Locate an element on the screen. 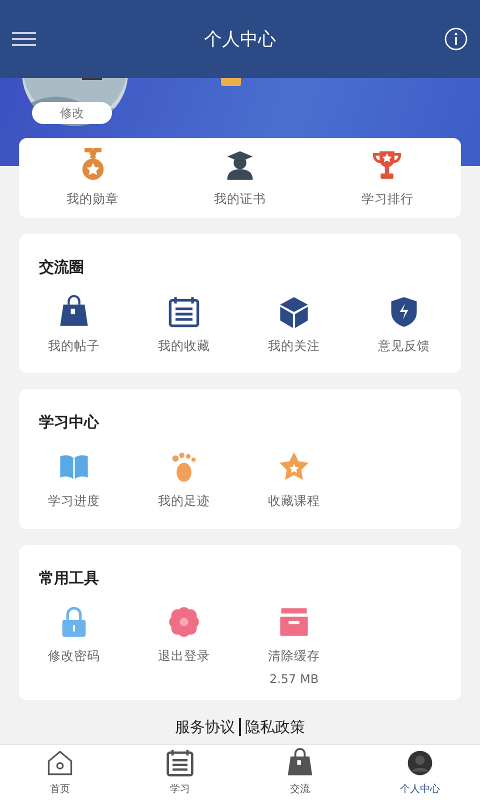  section-title: 学习中心 is located at coordinates (69, 423).